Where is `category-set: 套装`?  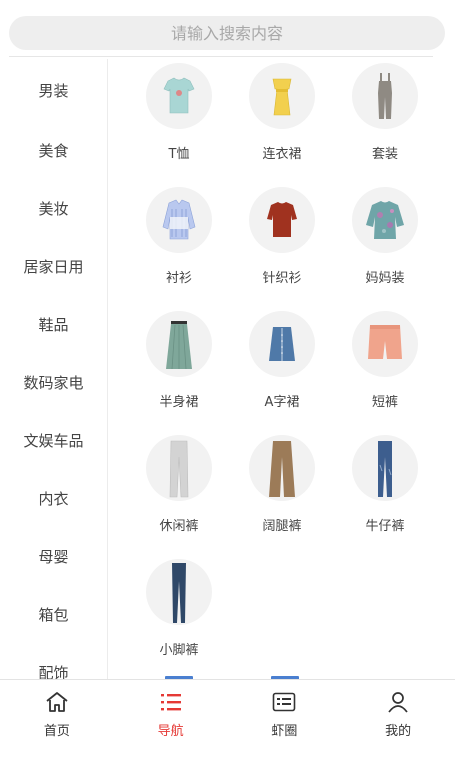
category-set: 套装 is located at coordinates (385, 118).